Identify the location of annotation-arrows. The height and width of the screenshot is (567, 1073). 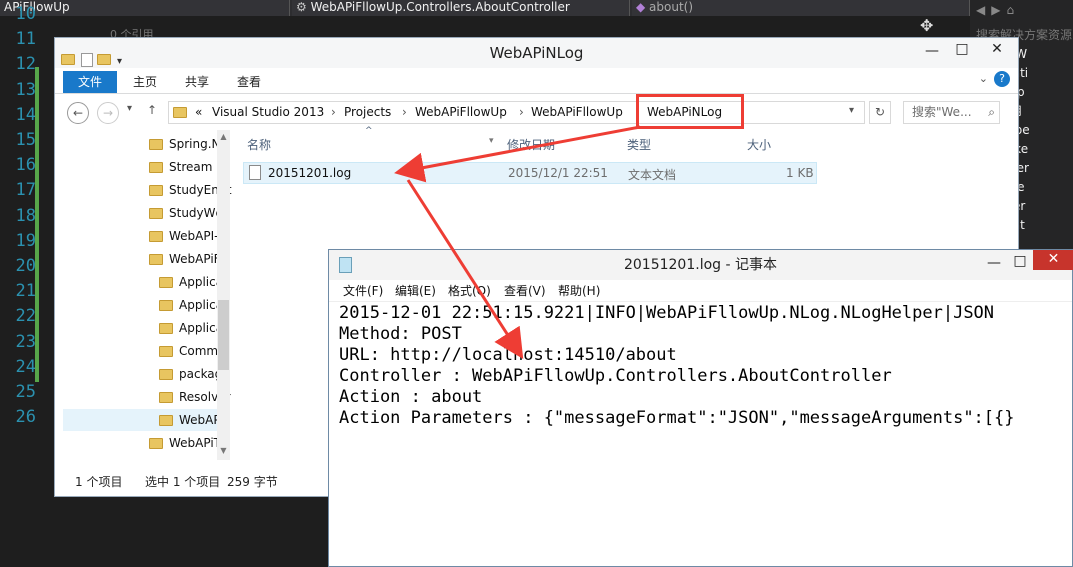
(517, 242).